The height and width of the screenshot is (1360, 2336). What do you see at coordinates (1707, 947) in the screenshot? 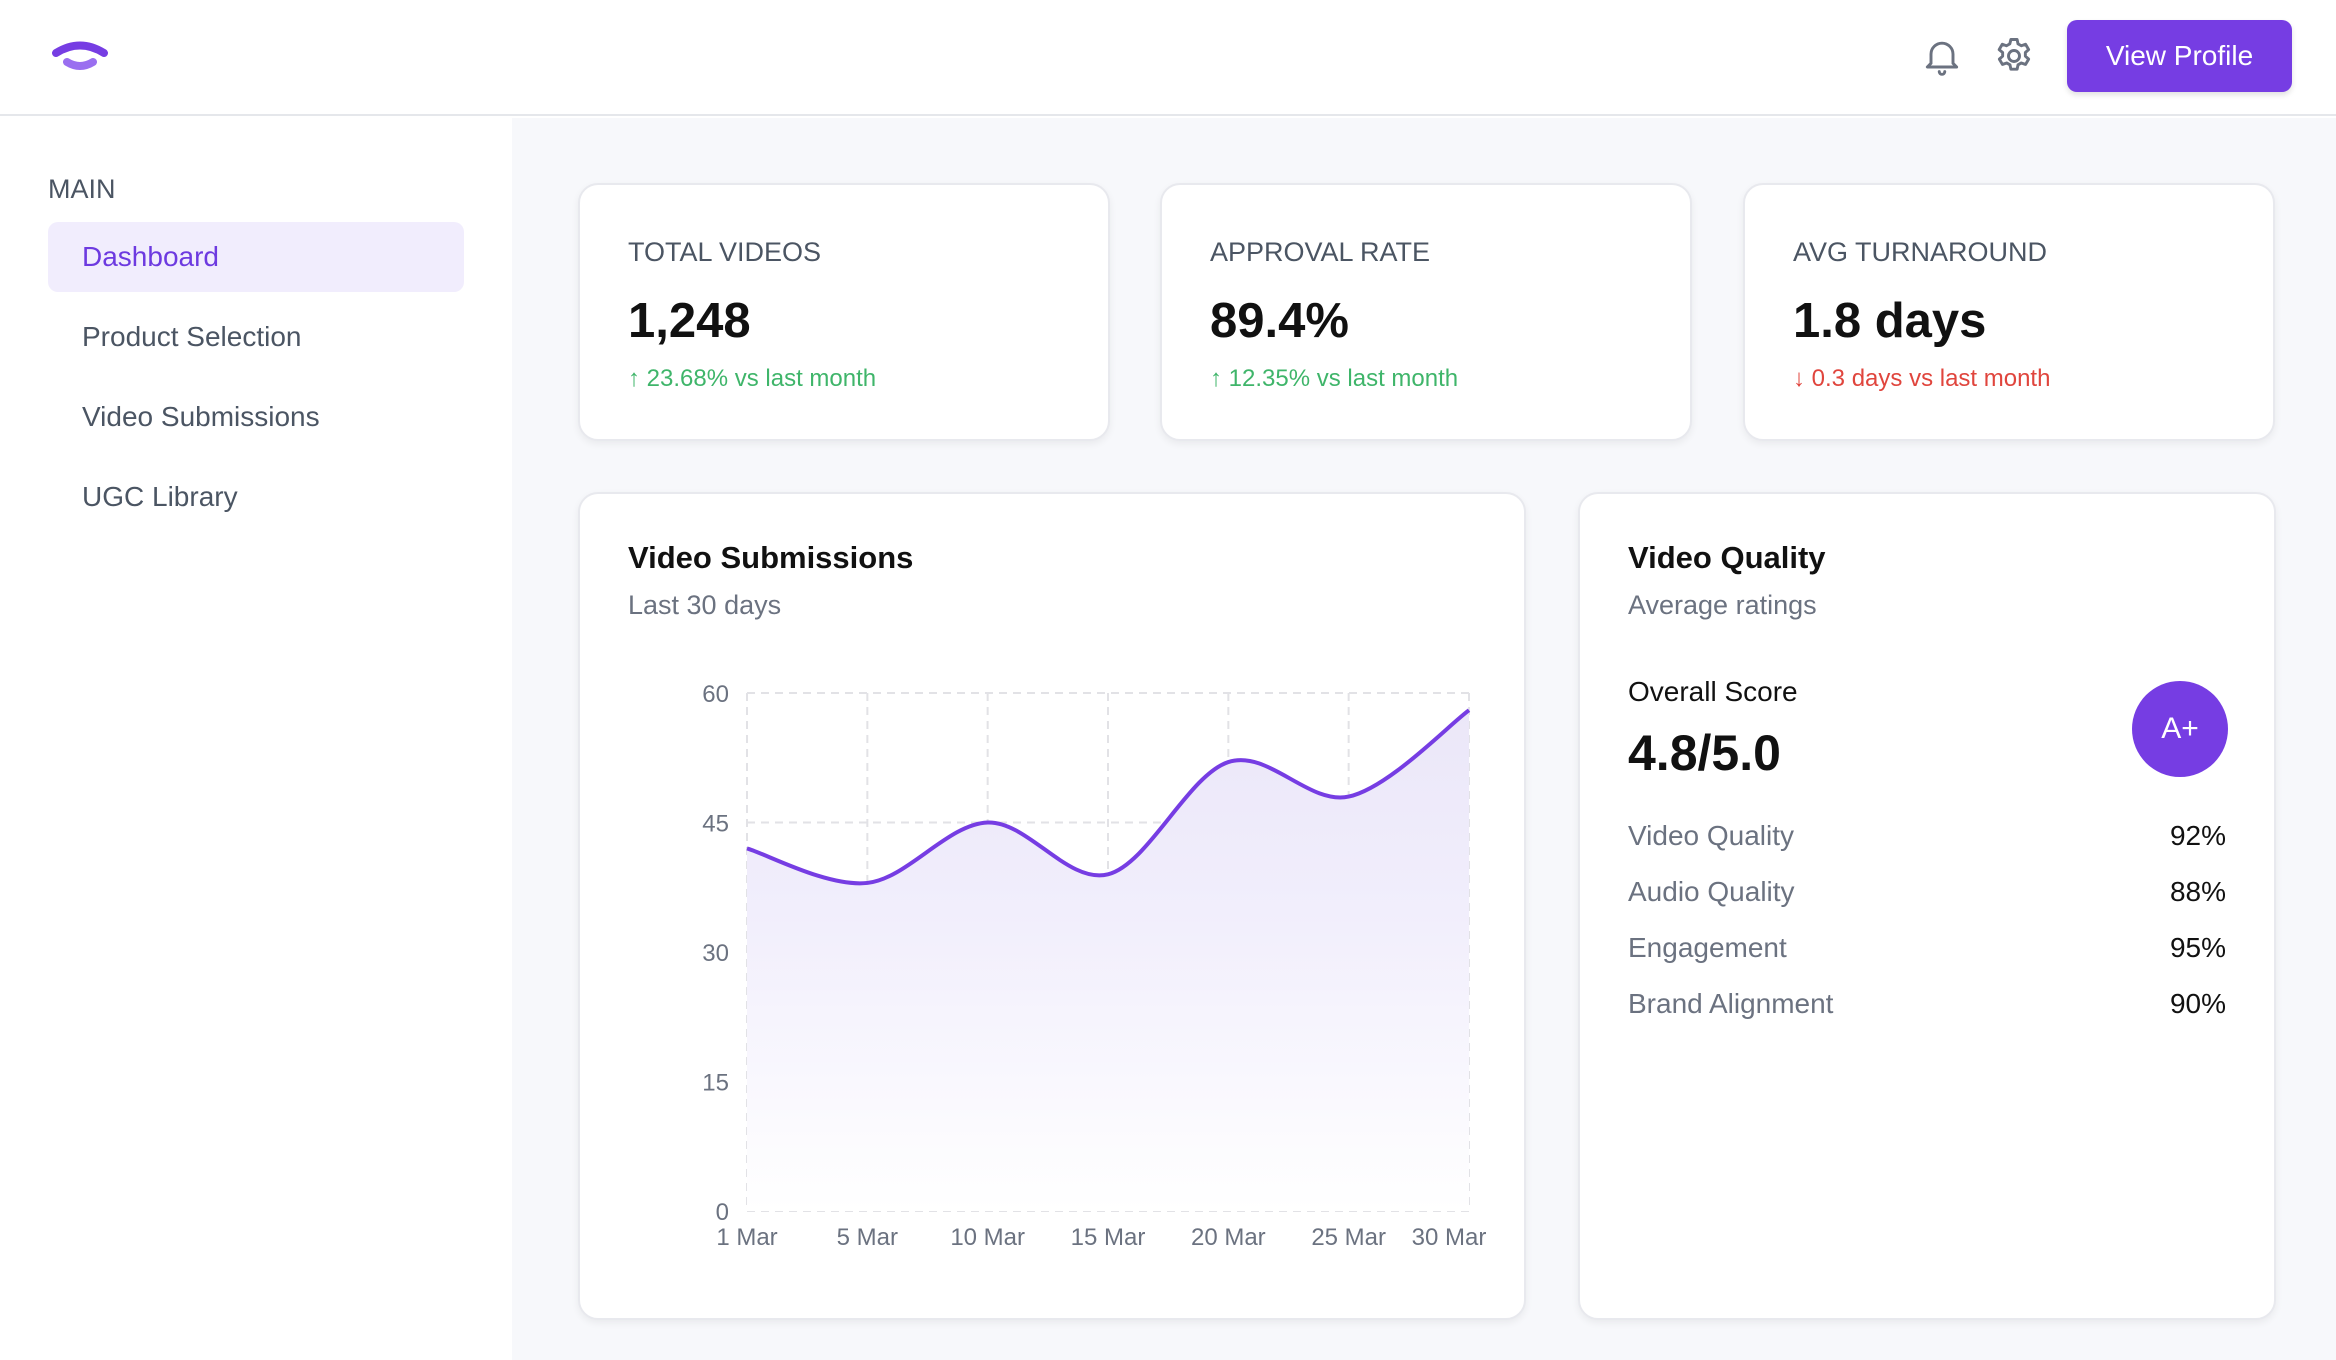
I see `metric-name: Engagement` at bounding box center [1707, 947].